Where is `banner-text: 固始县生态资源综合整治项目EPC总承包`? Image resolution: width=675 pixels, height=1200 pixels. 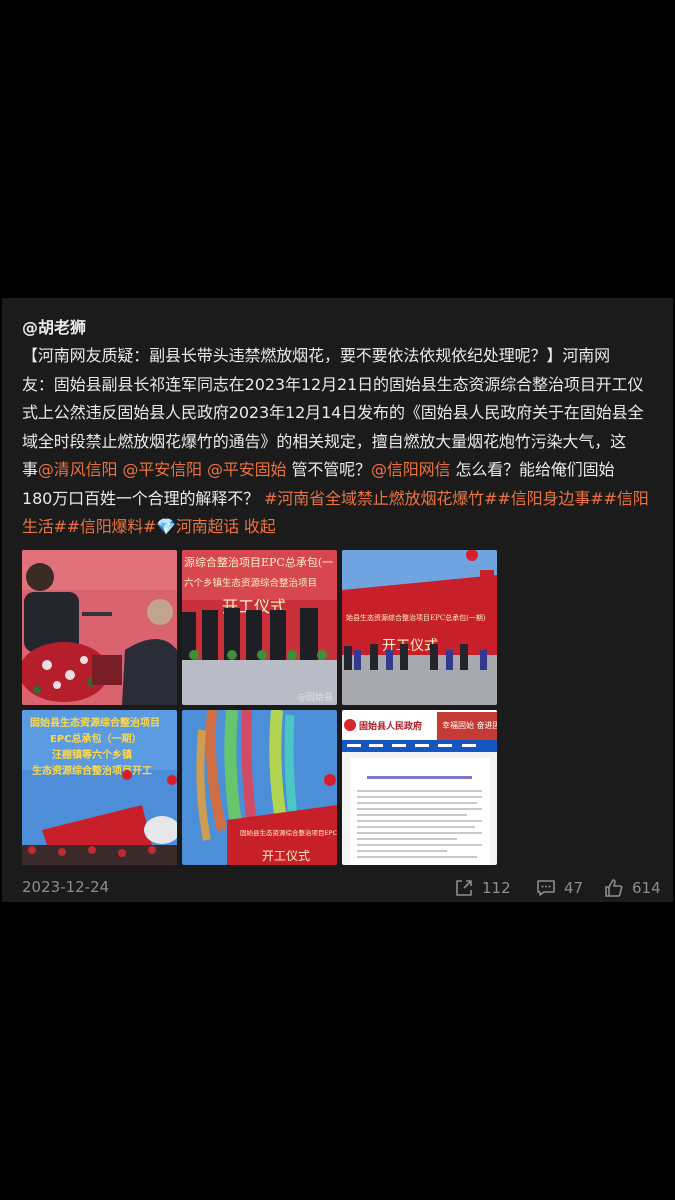
banner-text: 固始县生态资源综合整治项目EPC总承包 is located at coordinates (288, 832).